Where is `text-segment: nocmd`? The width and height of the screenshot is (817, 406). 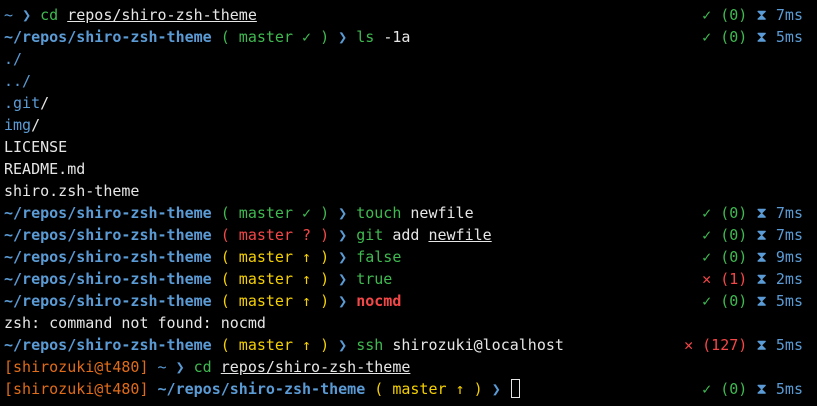
text-segment: nocmd is located at coordinates (379, 301).